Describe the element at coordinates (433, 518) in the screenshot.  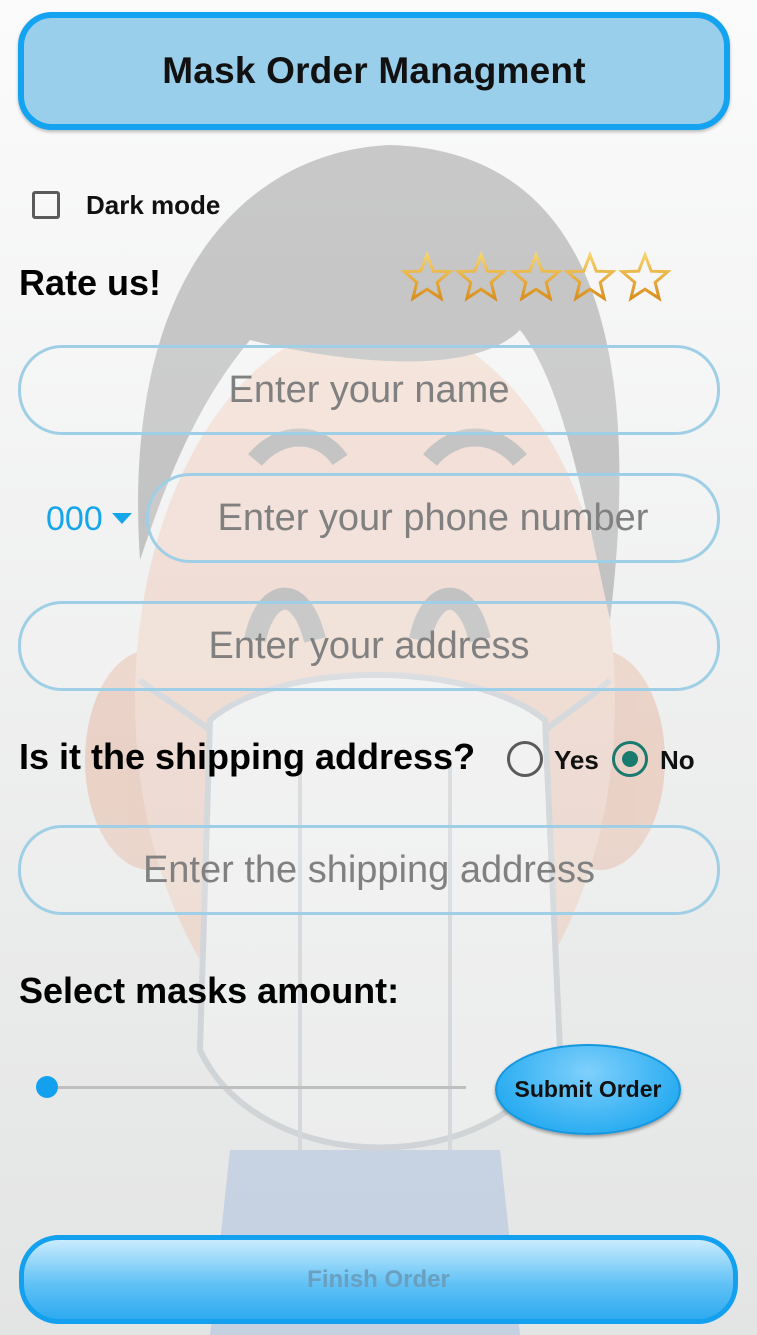
I see `phone-input` at that location.